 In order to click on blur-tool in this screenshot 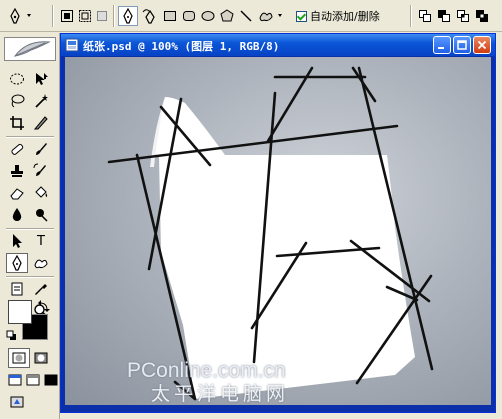, I will do `click(17, 215)`.